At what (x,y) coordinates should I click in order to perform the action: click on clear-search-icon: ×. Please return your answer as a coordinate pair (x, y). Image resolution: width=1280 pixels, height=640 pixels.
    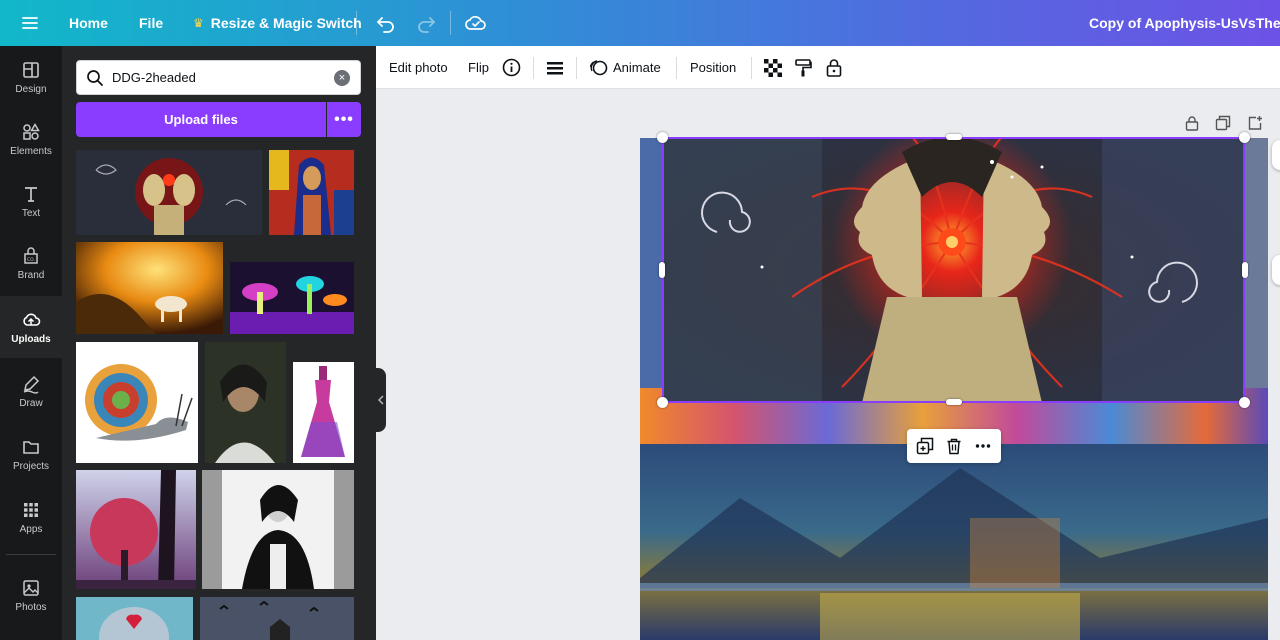
    Looking at the image, I should click on (342, 78).